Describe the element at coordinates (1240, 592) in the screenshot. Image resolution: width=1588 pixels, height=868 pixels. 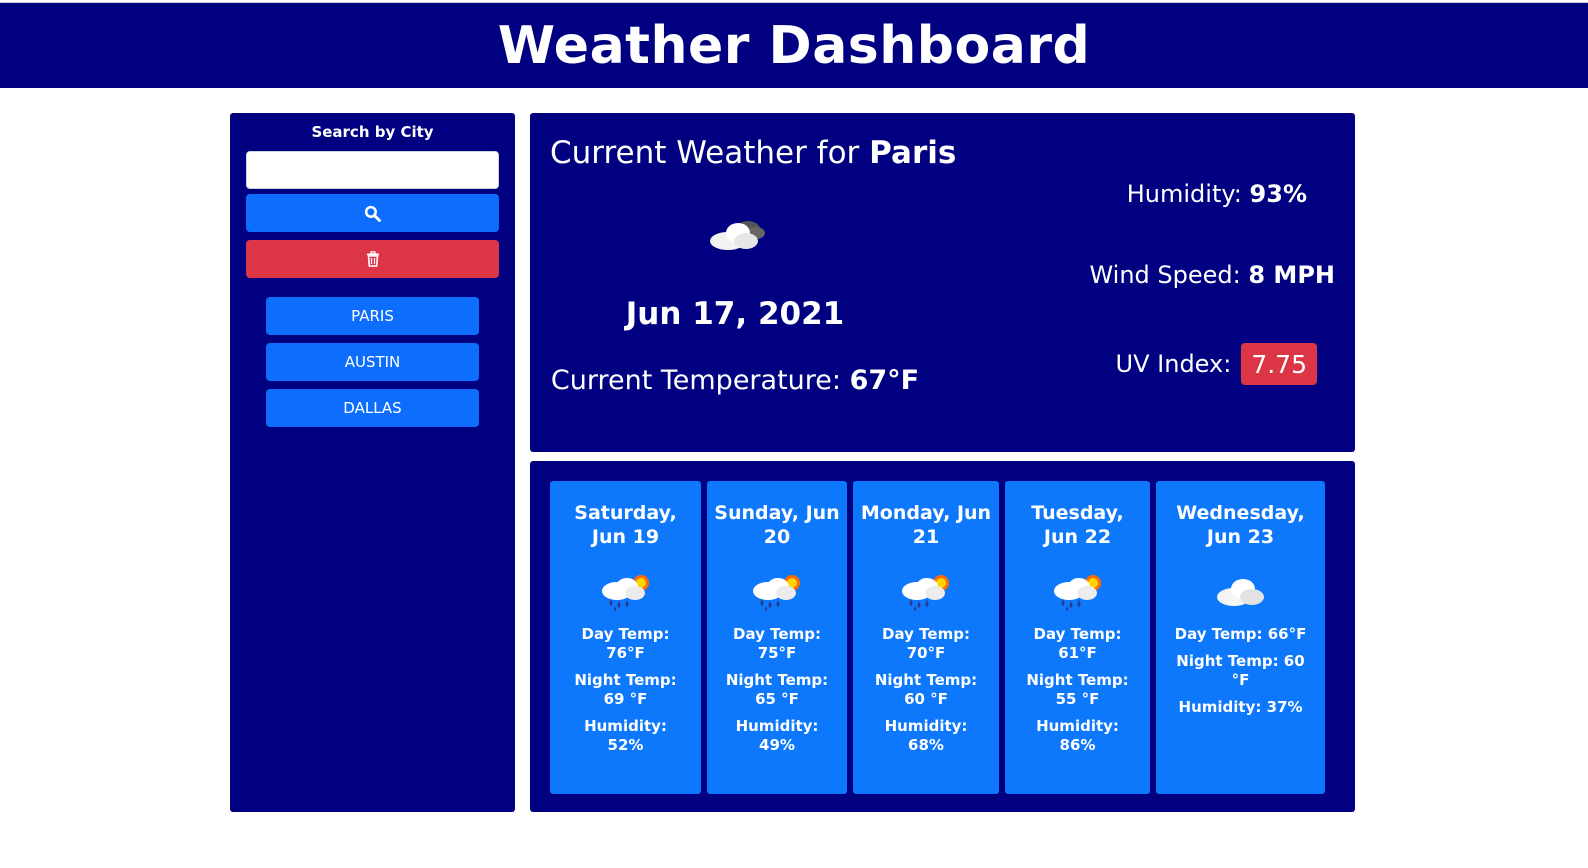
I see `cloud-icon` at that location.